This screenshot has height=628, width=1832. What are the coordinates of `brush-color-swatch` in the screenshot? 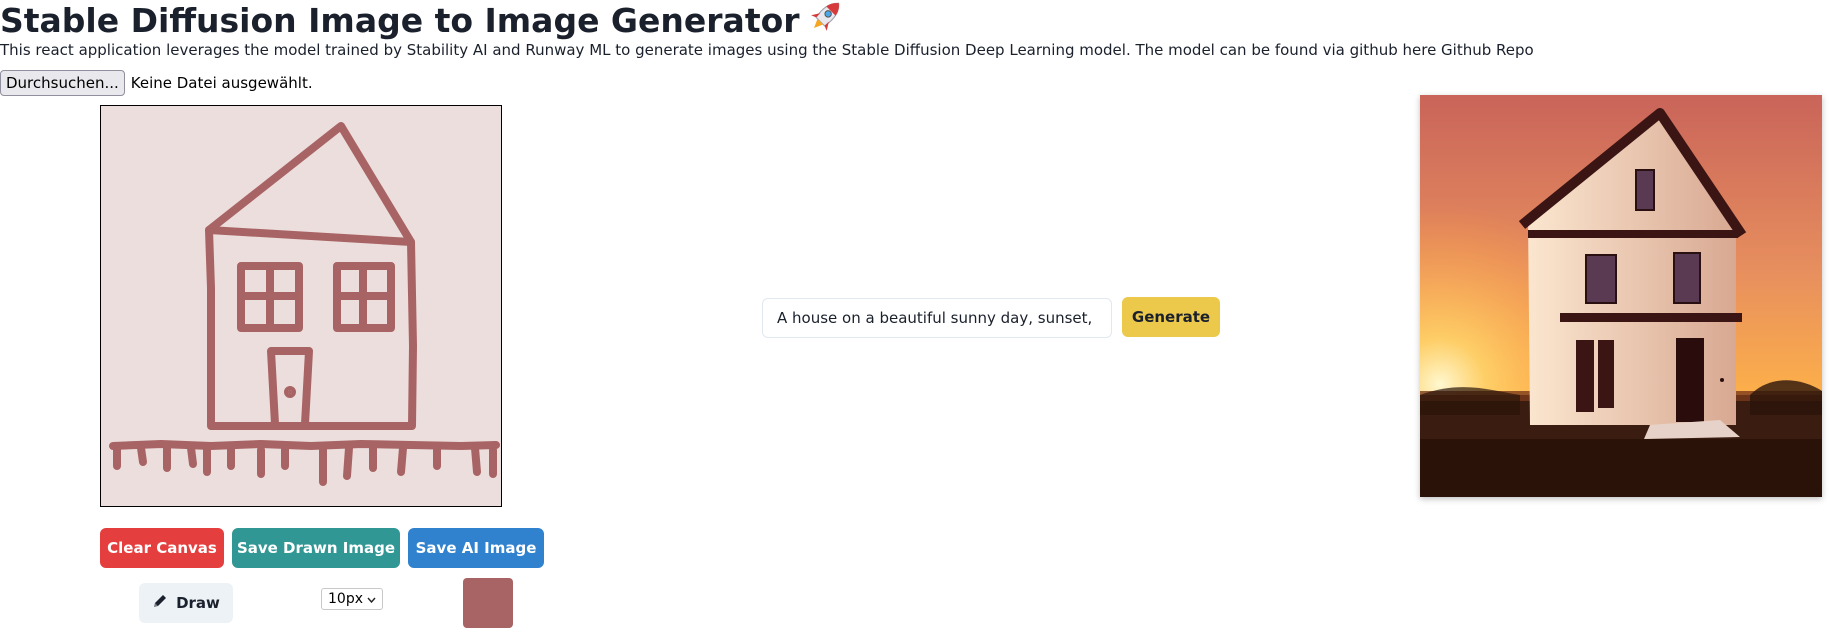 It's located at (488, 603).